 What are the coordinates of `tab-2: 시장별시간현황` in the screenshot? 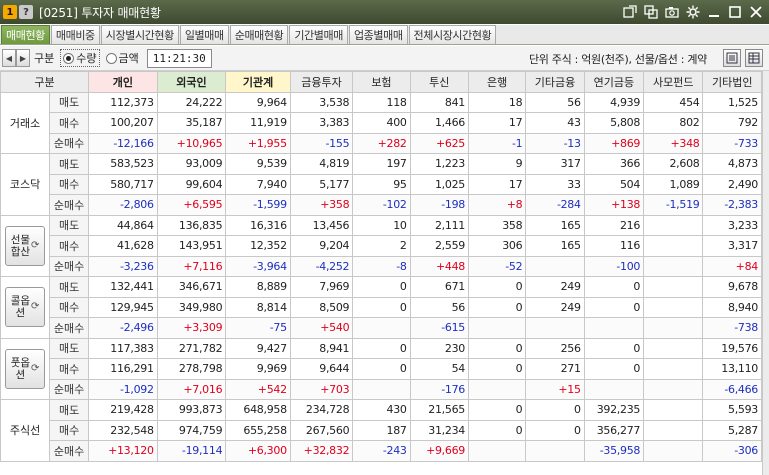 It's located at (139, 34).